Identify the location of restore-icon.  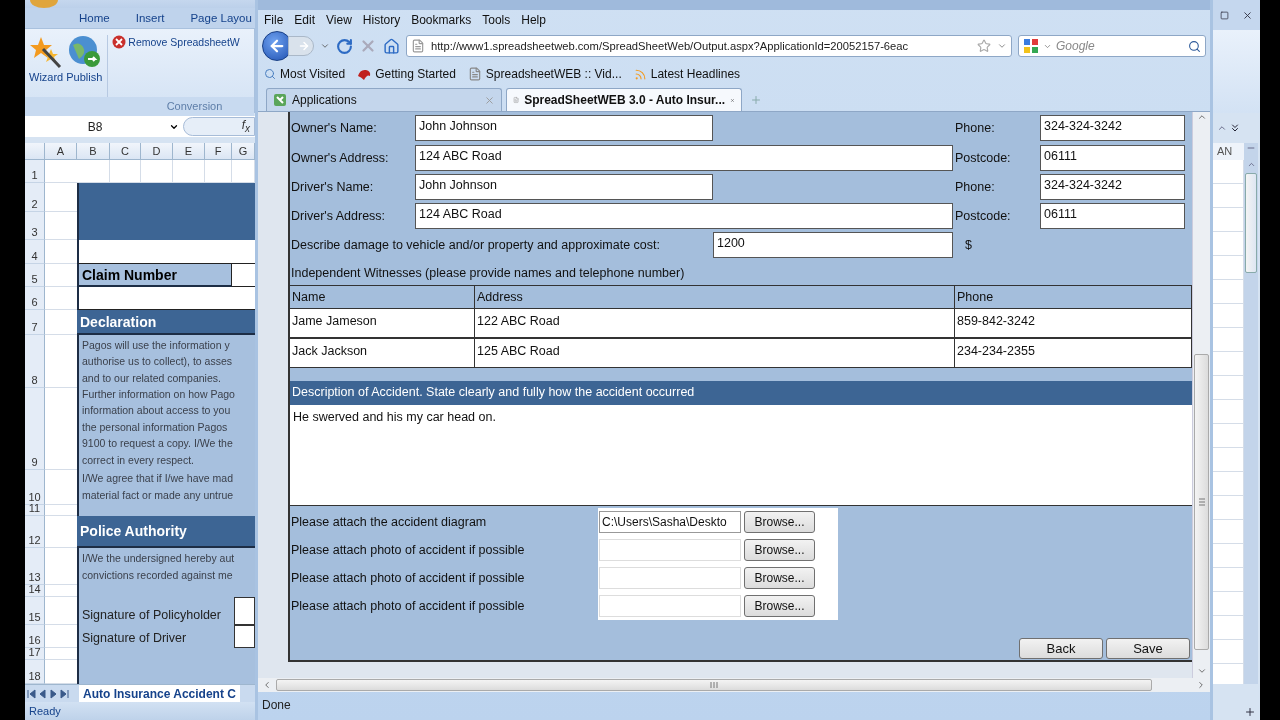
(1224, 15).